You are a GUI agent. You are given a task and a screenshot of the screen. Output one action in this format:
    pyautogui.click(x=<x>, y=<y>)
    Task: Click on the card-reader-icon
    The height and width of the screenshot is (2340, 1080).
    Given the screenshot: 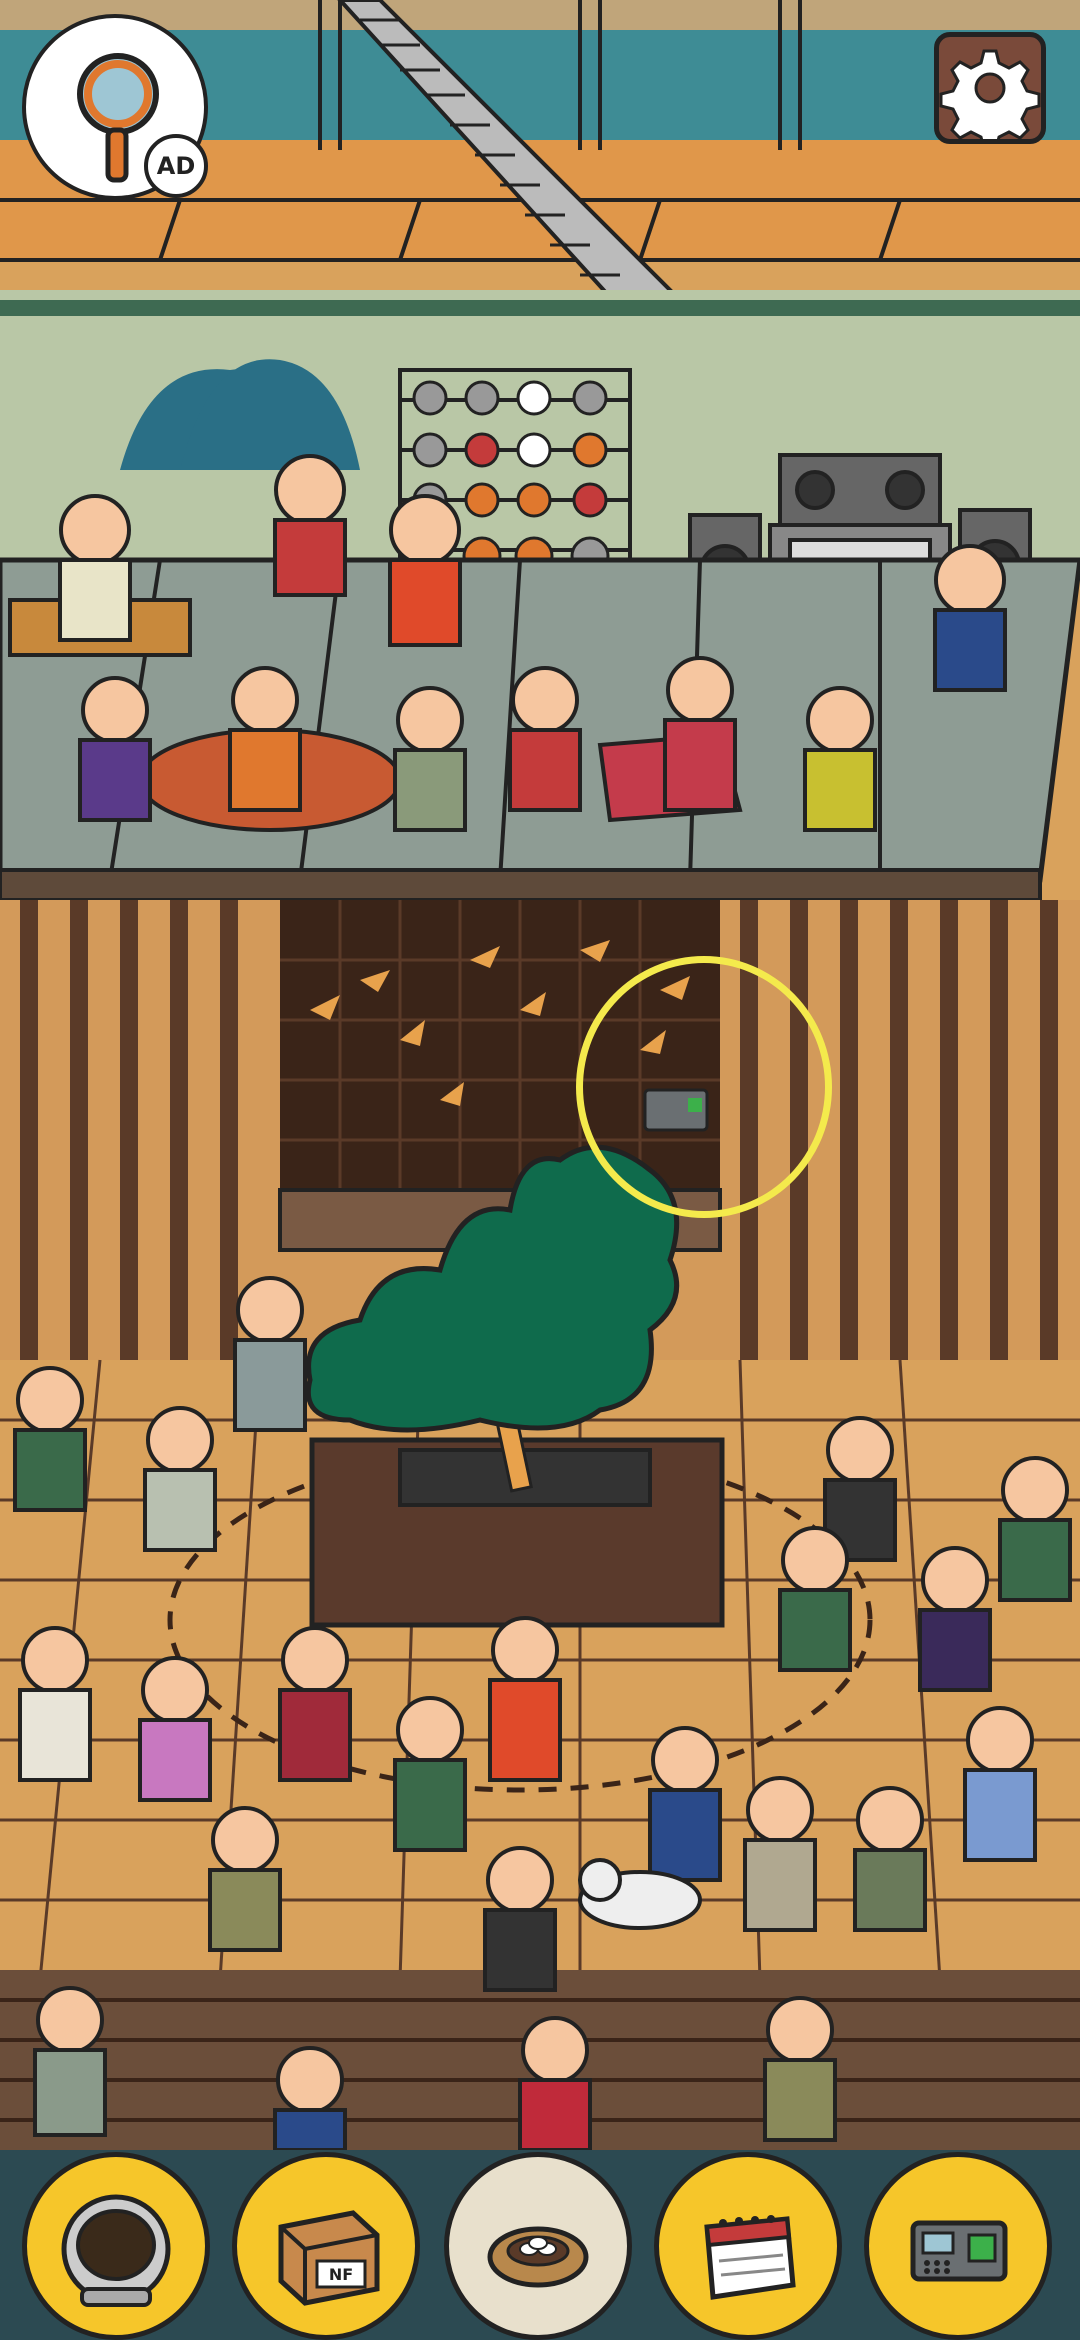 What is the action you would take?
    pyautogui.click(x=959, y=2251)
    